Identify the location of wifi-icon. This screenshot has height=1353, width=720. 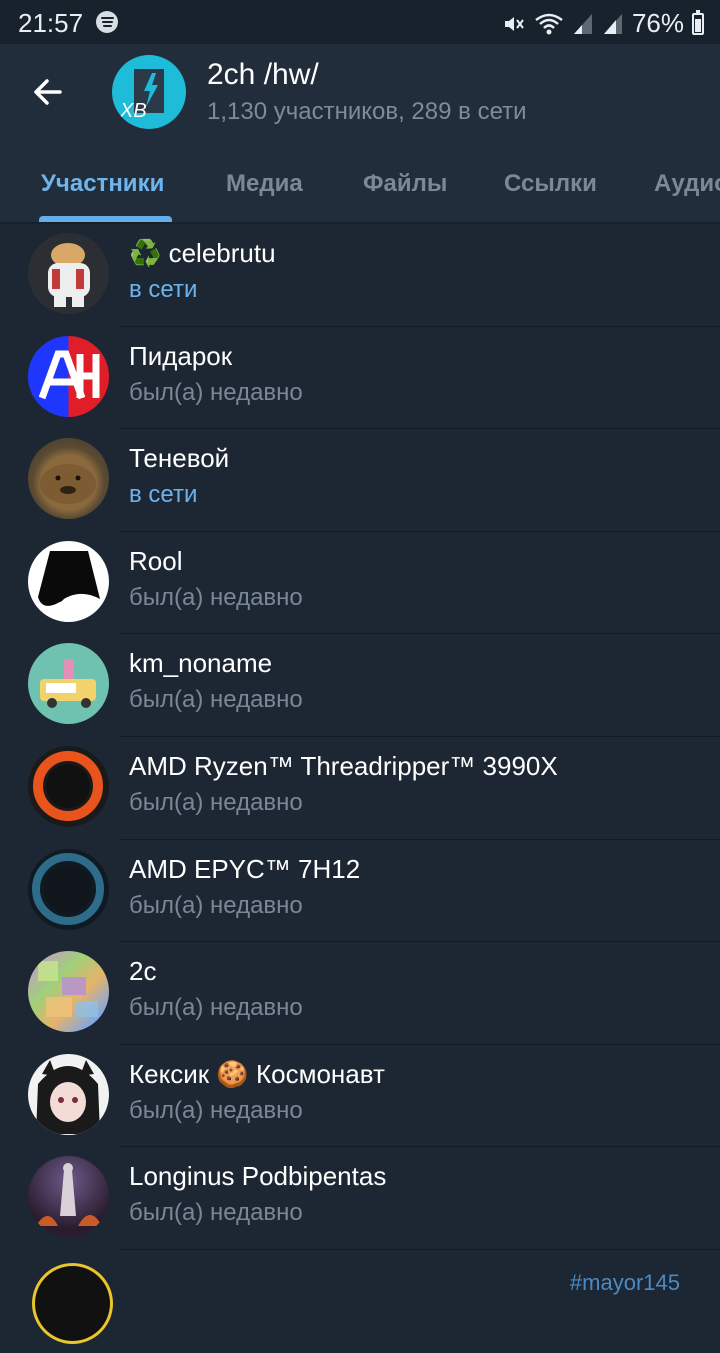
(549, 23).